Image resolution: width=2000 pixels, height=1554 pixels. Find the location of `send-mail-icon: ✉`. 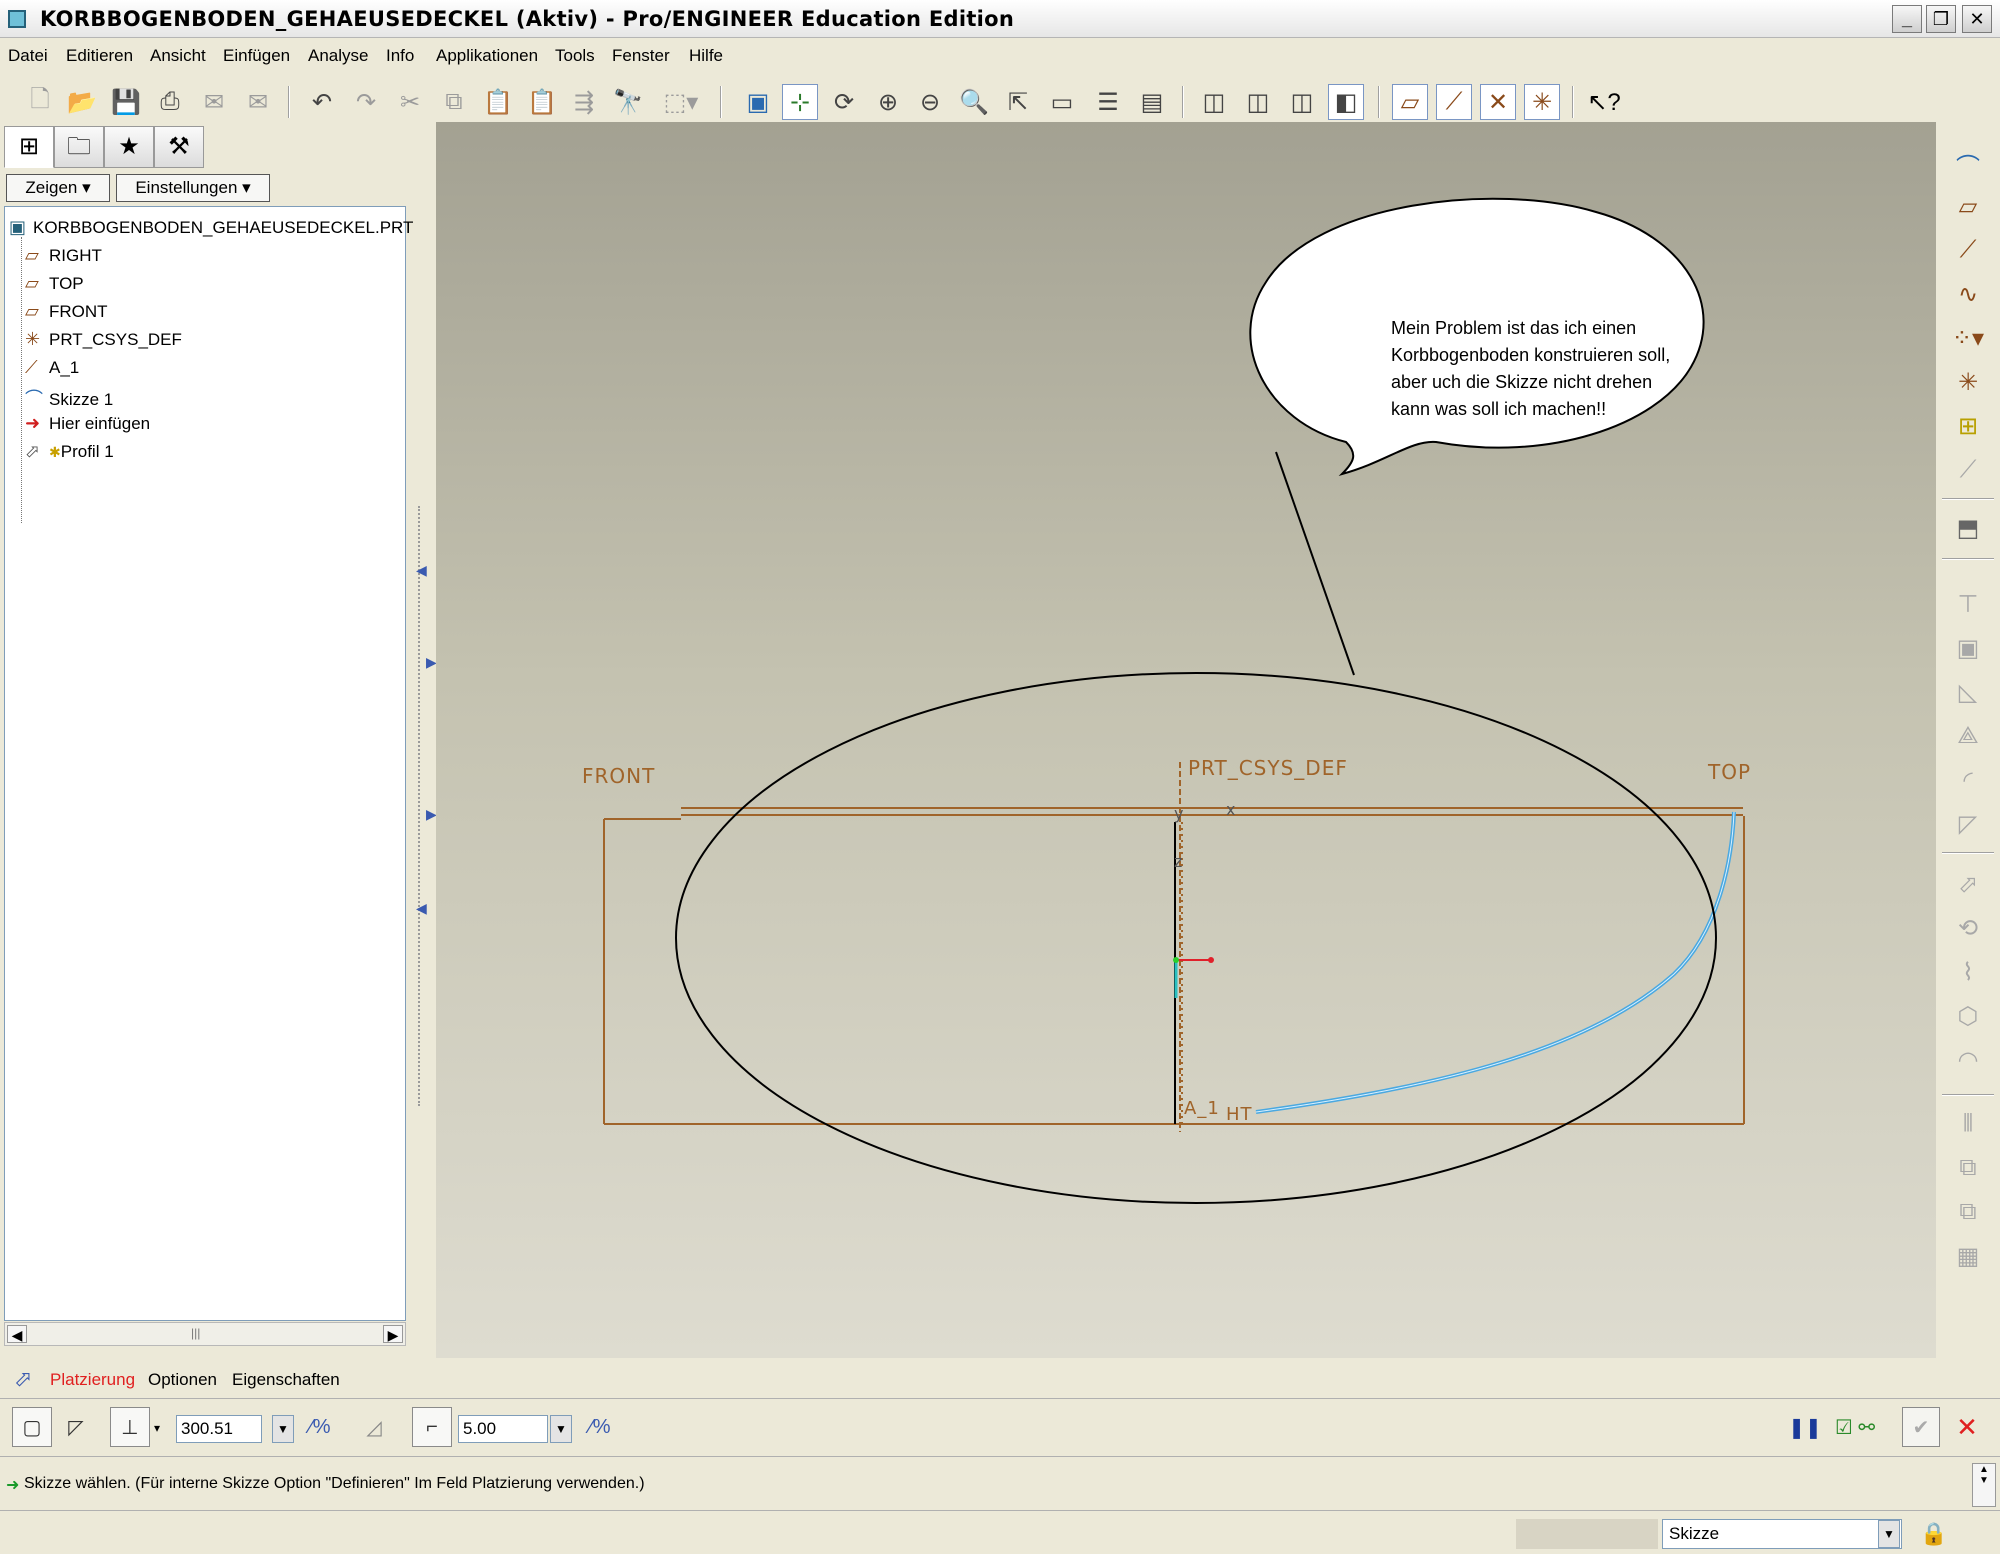

send-mail-icon: ✉ is located at coordinates (214, 102).